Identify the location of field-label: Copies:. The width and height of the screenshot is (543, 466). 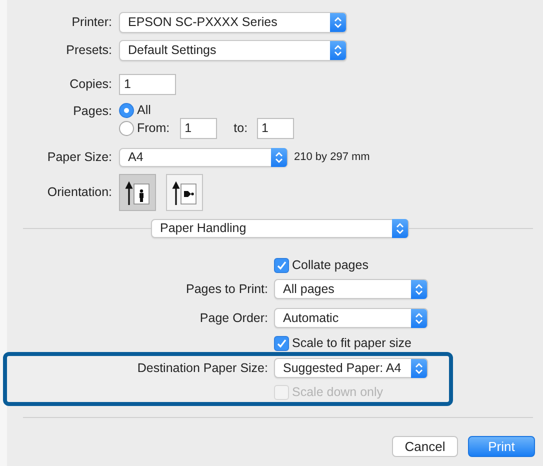
(90, 85).